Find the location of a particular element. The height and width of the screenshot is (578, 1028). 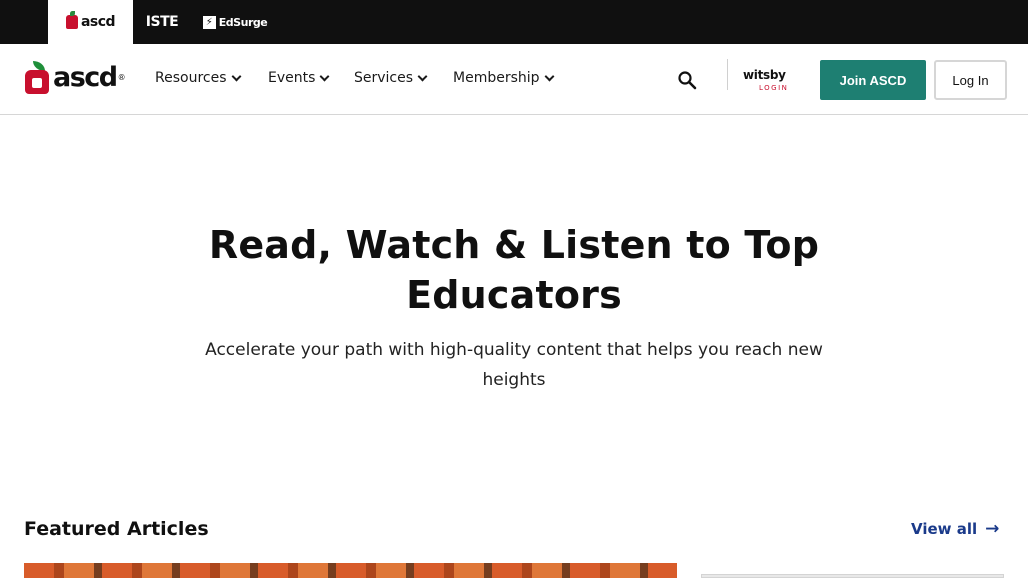

featured-article-card-secondary is located at coordinates (852, 576).